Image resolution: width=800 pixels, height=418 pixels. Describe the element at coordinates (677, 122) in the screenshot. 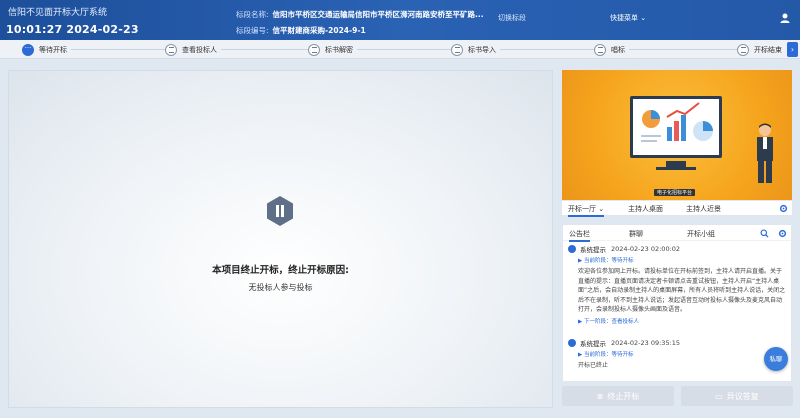

I see `chart-illustration` at that location.